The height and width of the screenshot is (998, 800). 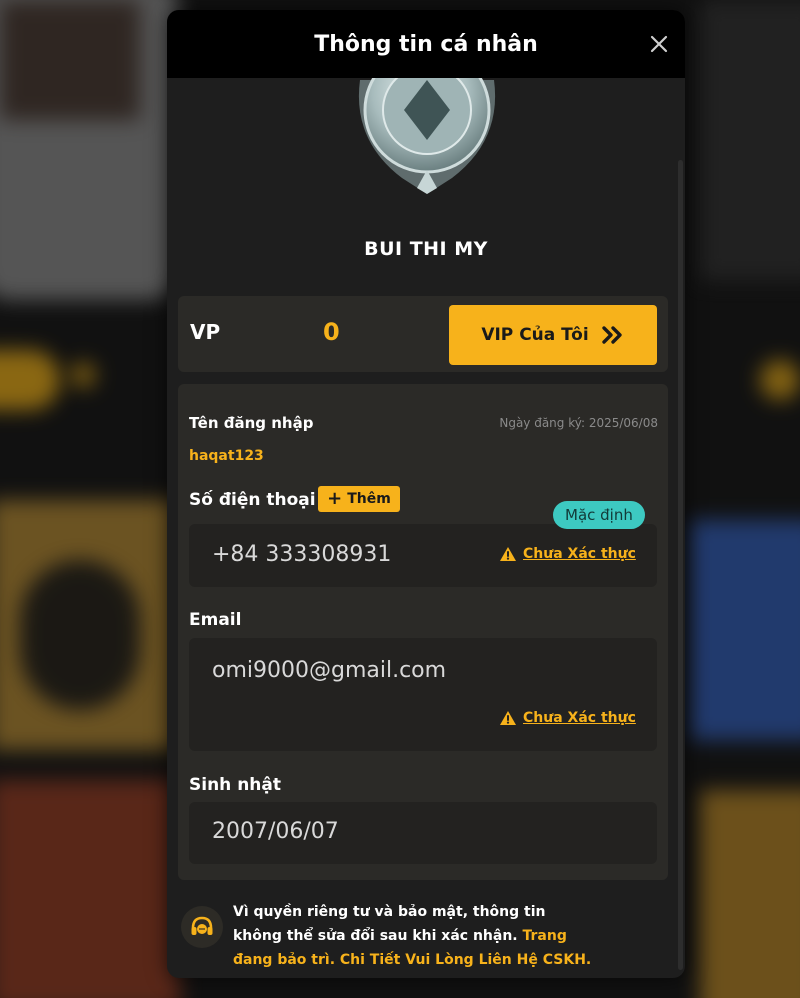 I want to click on phone-field: +84 333308931 Chưa Xác thực, so click(x=423, y=555).